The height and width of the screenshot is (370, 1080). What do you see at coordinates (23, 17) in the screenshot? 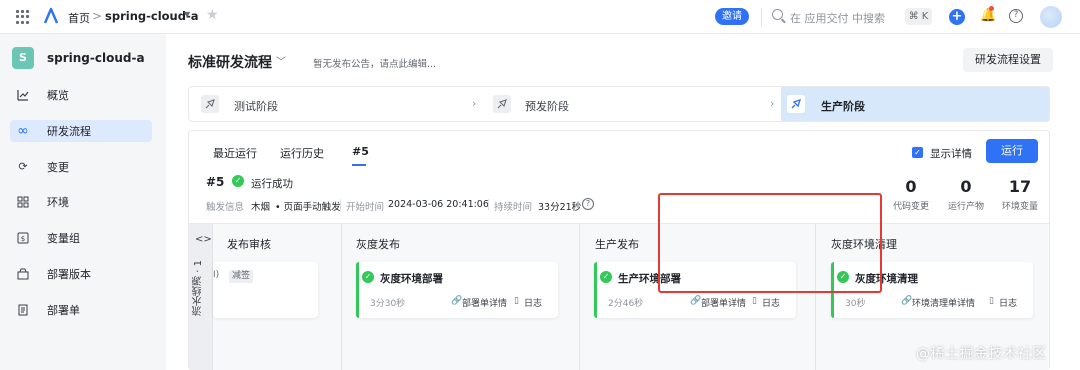
I see `app-grid-icon` at bounding box center [23, 17].